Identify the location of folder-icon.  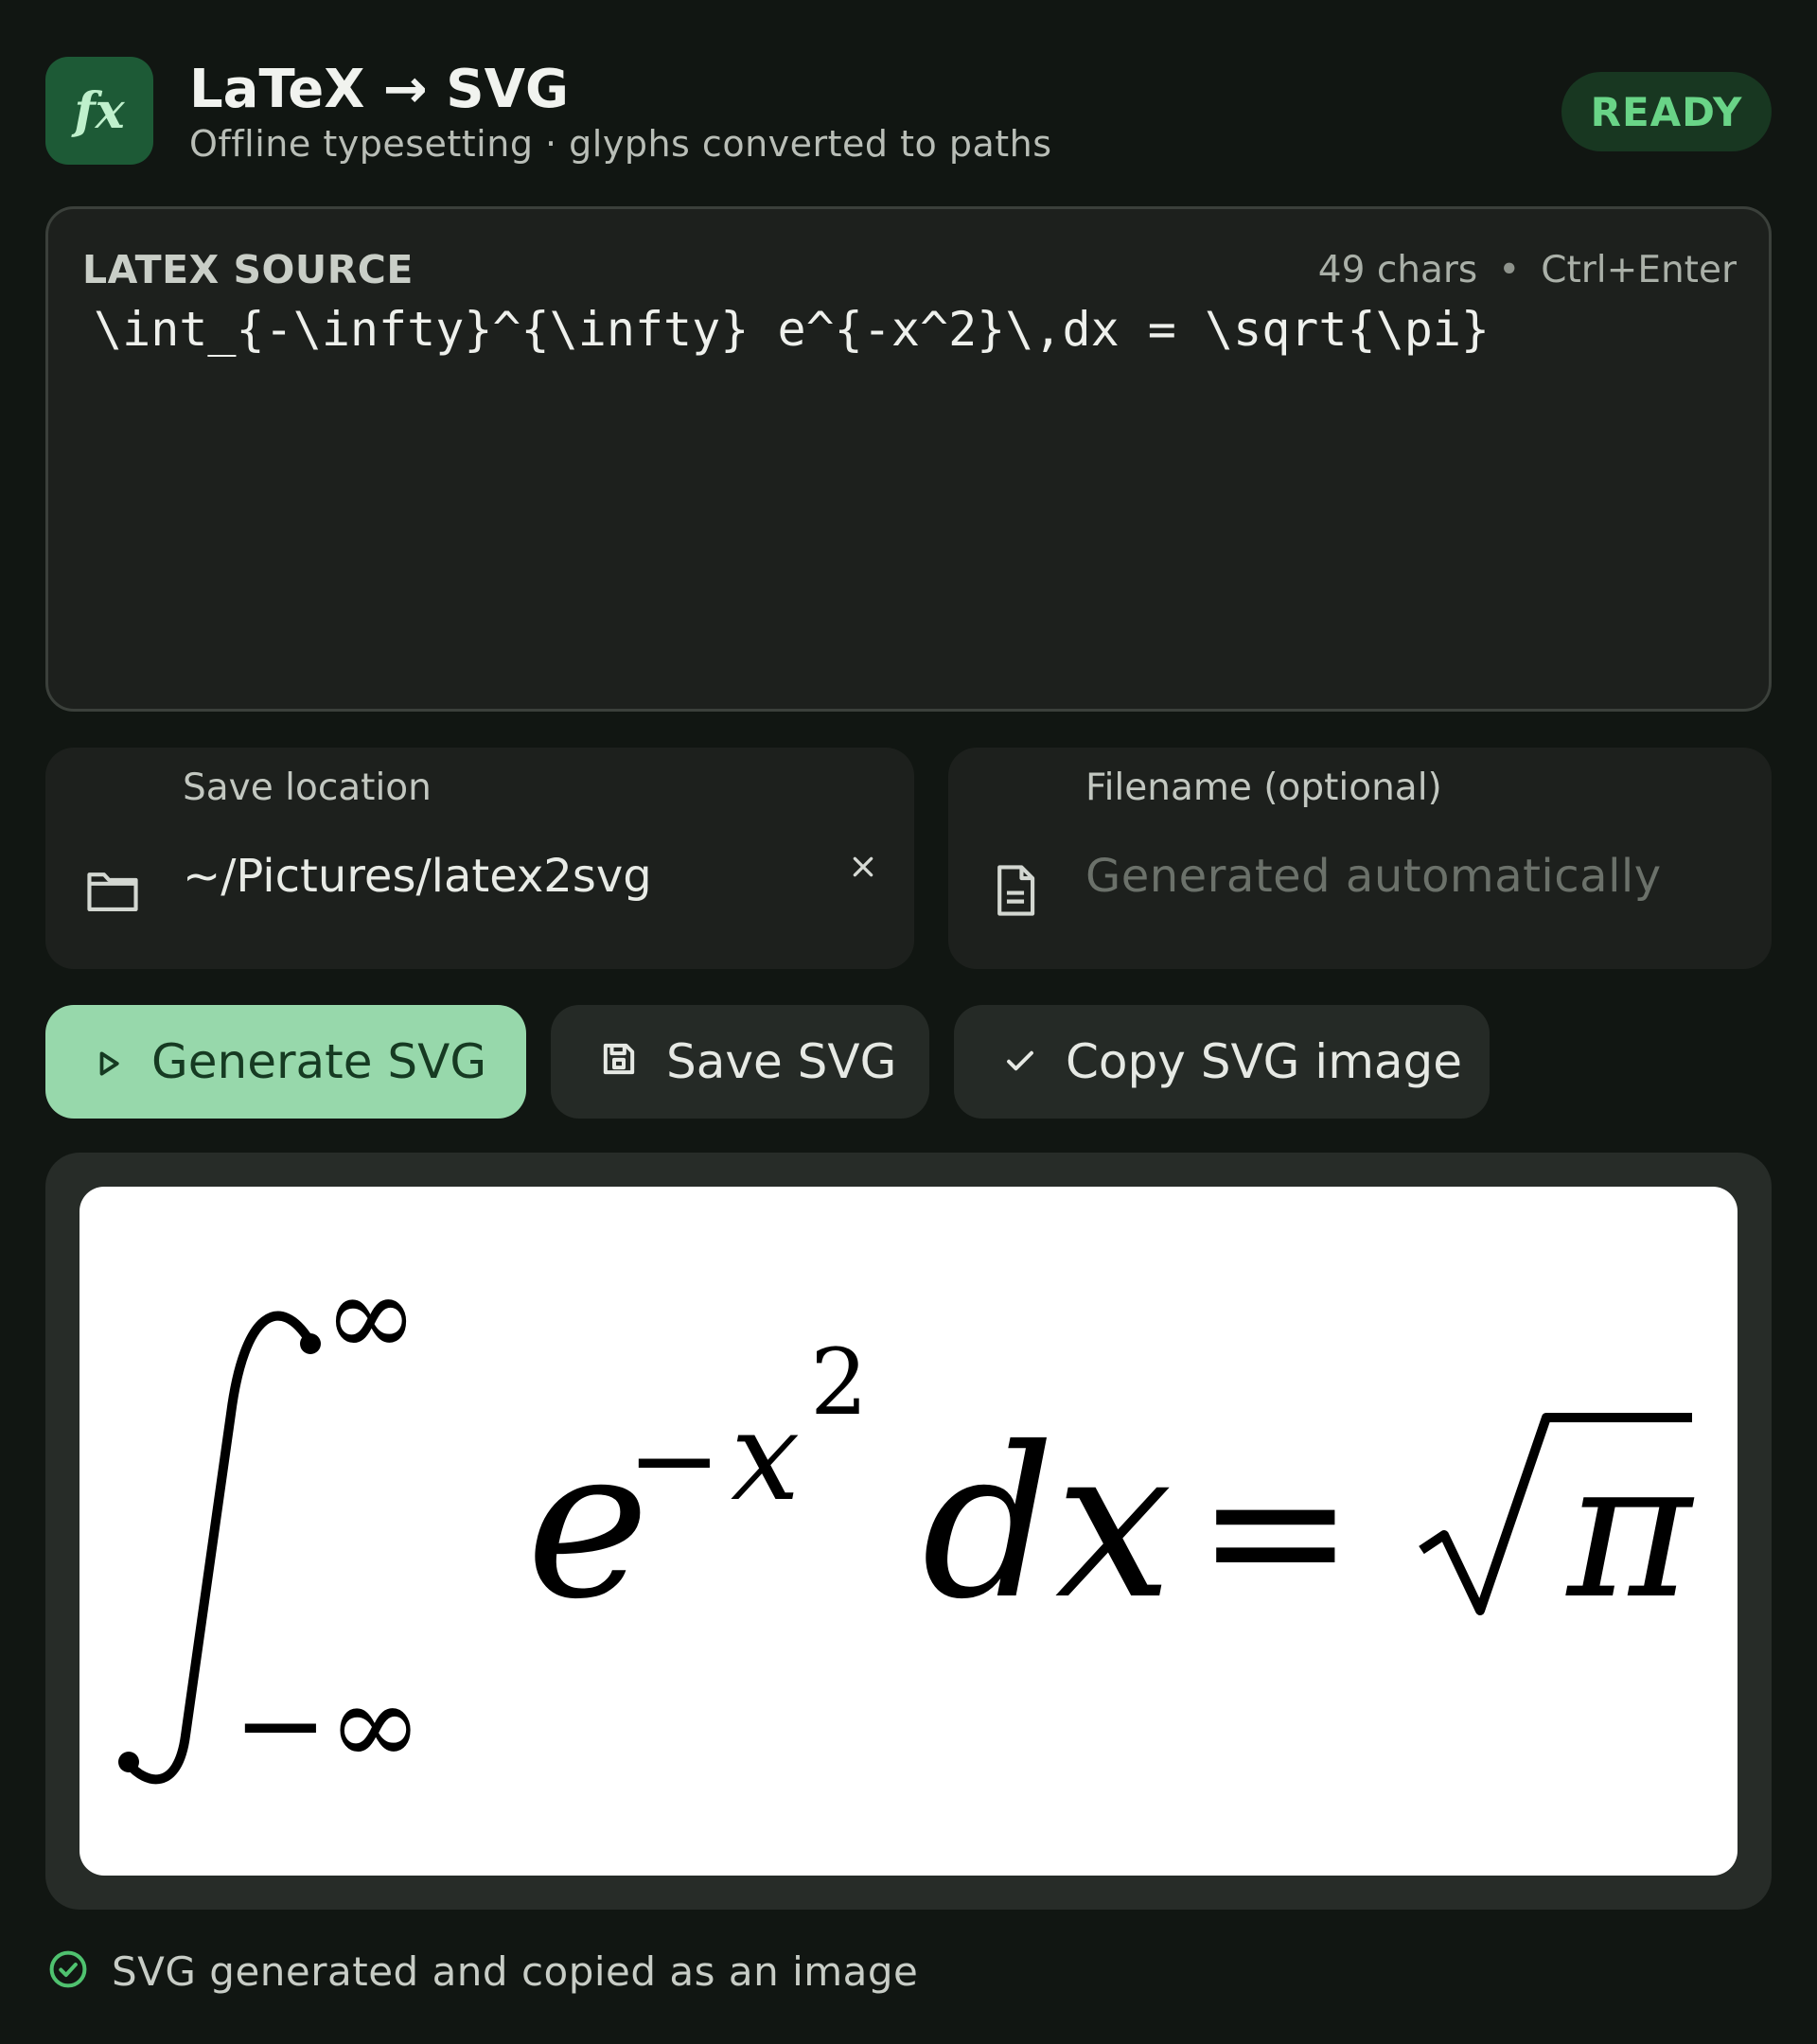
(112, 890).